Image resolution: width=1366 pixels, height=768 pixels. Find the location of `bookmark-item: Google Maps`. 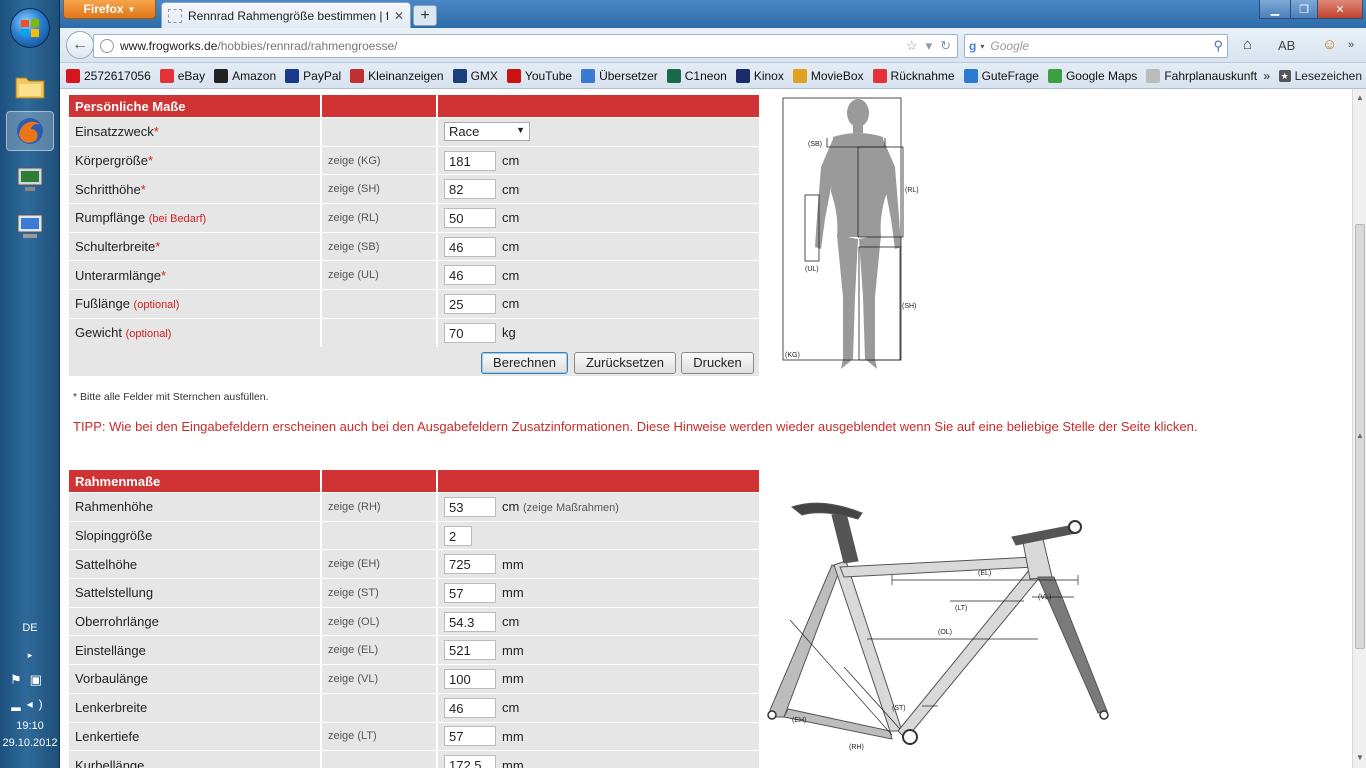

bookmark-item: Google Maps is located at coordinates (1092, 75).